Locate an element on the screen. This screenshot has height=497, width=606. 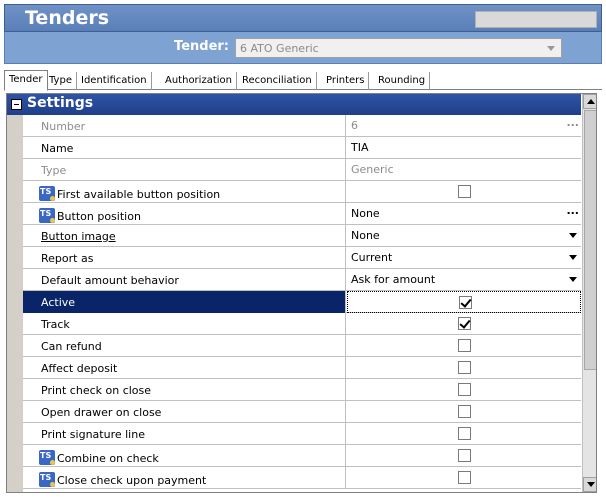
settings-group-title: Settings is located at coordinates (60, 103).